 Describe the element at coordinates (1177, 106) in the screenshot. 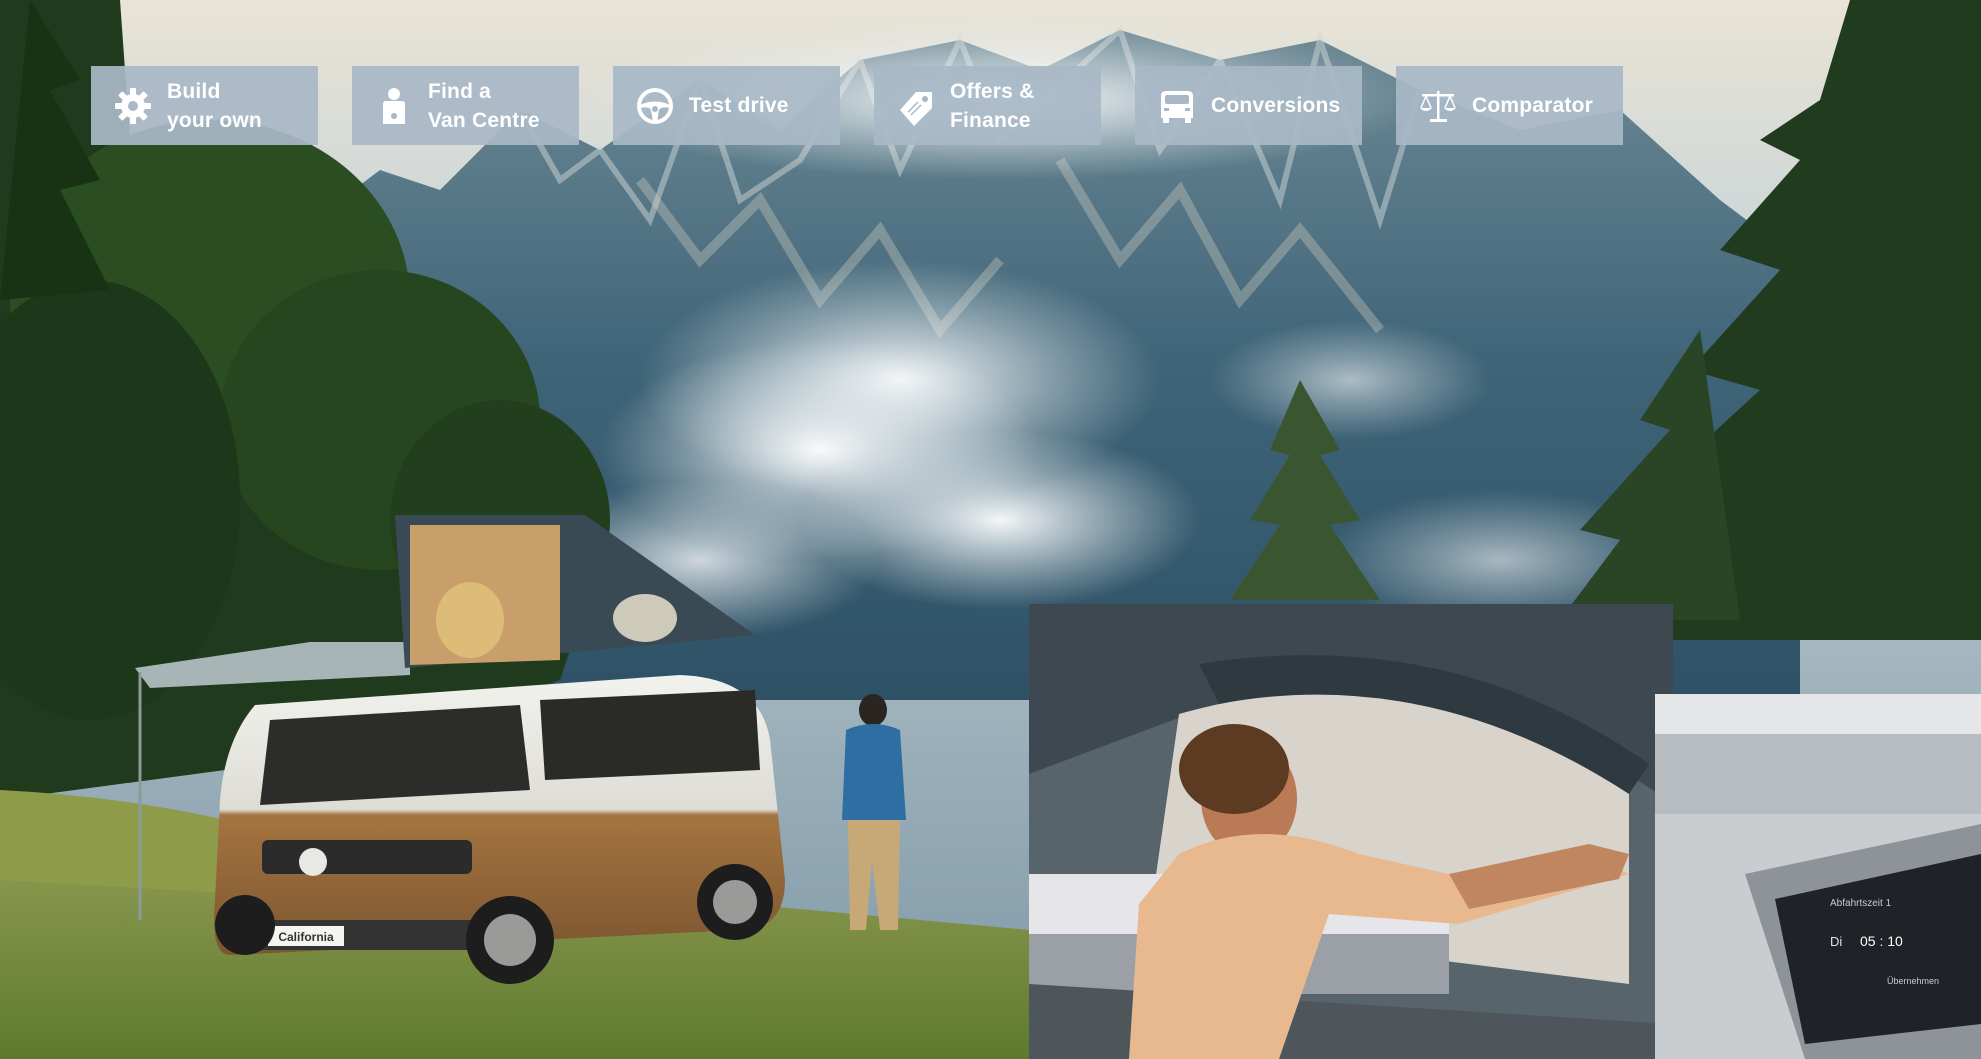

I see `van-icon` at that location.